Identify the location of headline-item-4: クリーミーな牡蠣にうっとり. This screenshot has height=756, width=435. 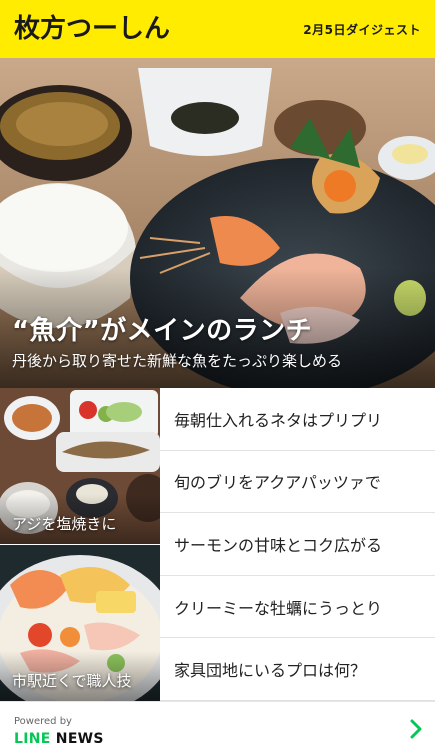
(297, 607).